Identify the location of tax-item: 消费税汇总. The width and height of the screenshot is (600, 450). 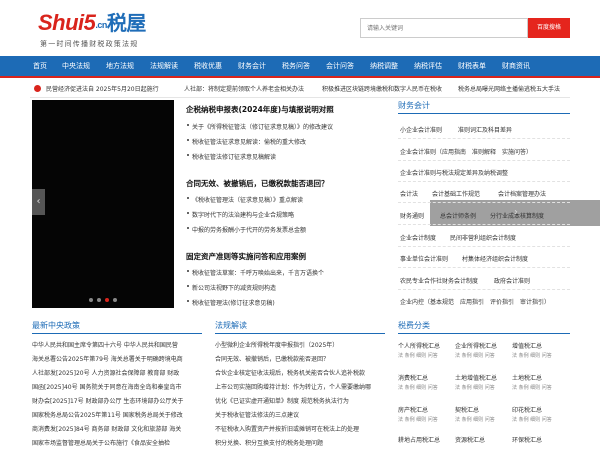
(413, 377).